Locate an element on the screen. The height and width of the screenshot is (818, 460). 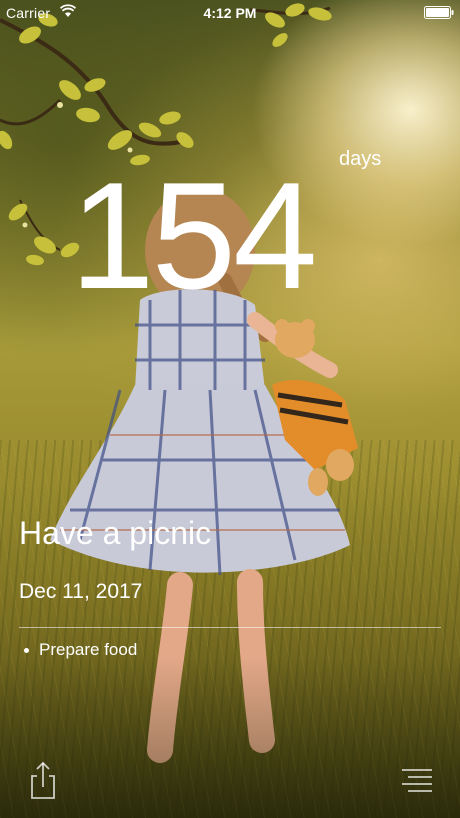
bullet-icon is located at coordinates (26, 650).